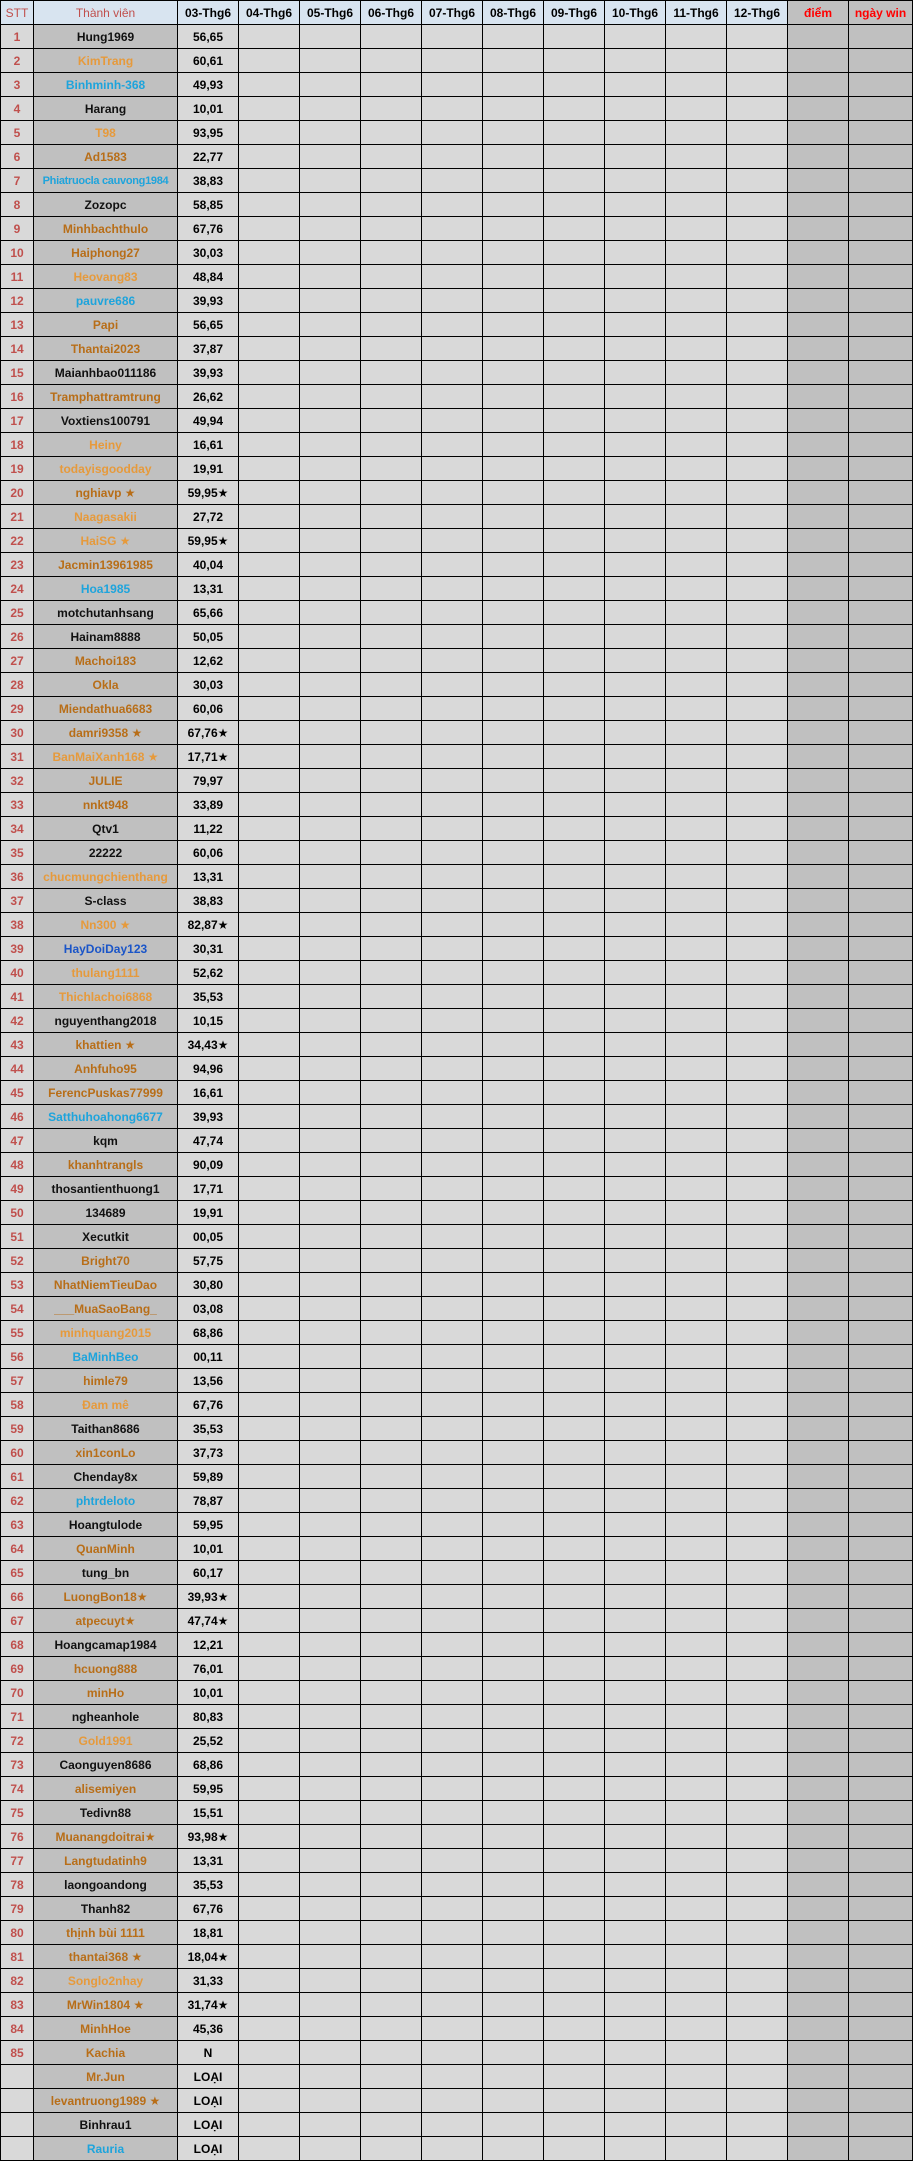 Image resolution: width=913 pixels, height=2161 pixels. I want to click on table-row: 83 MrWin1804 ★ 31,74★, so click(456, 2004).